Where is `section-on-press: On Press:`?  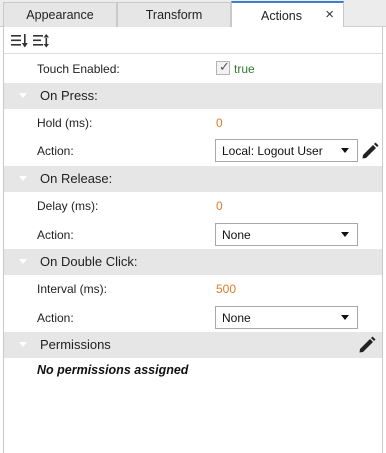
section-on-press: On Press: is located at coordinates (193, 96).